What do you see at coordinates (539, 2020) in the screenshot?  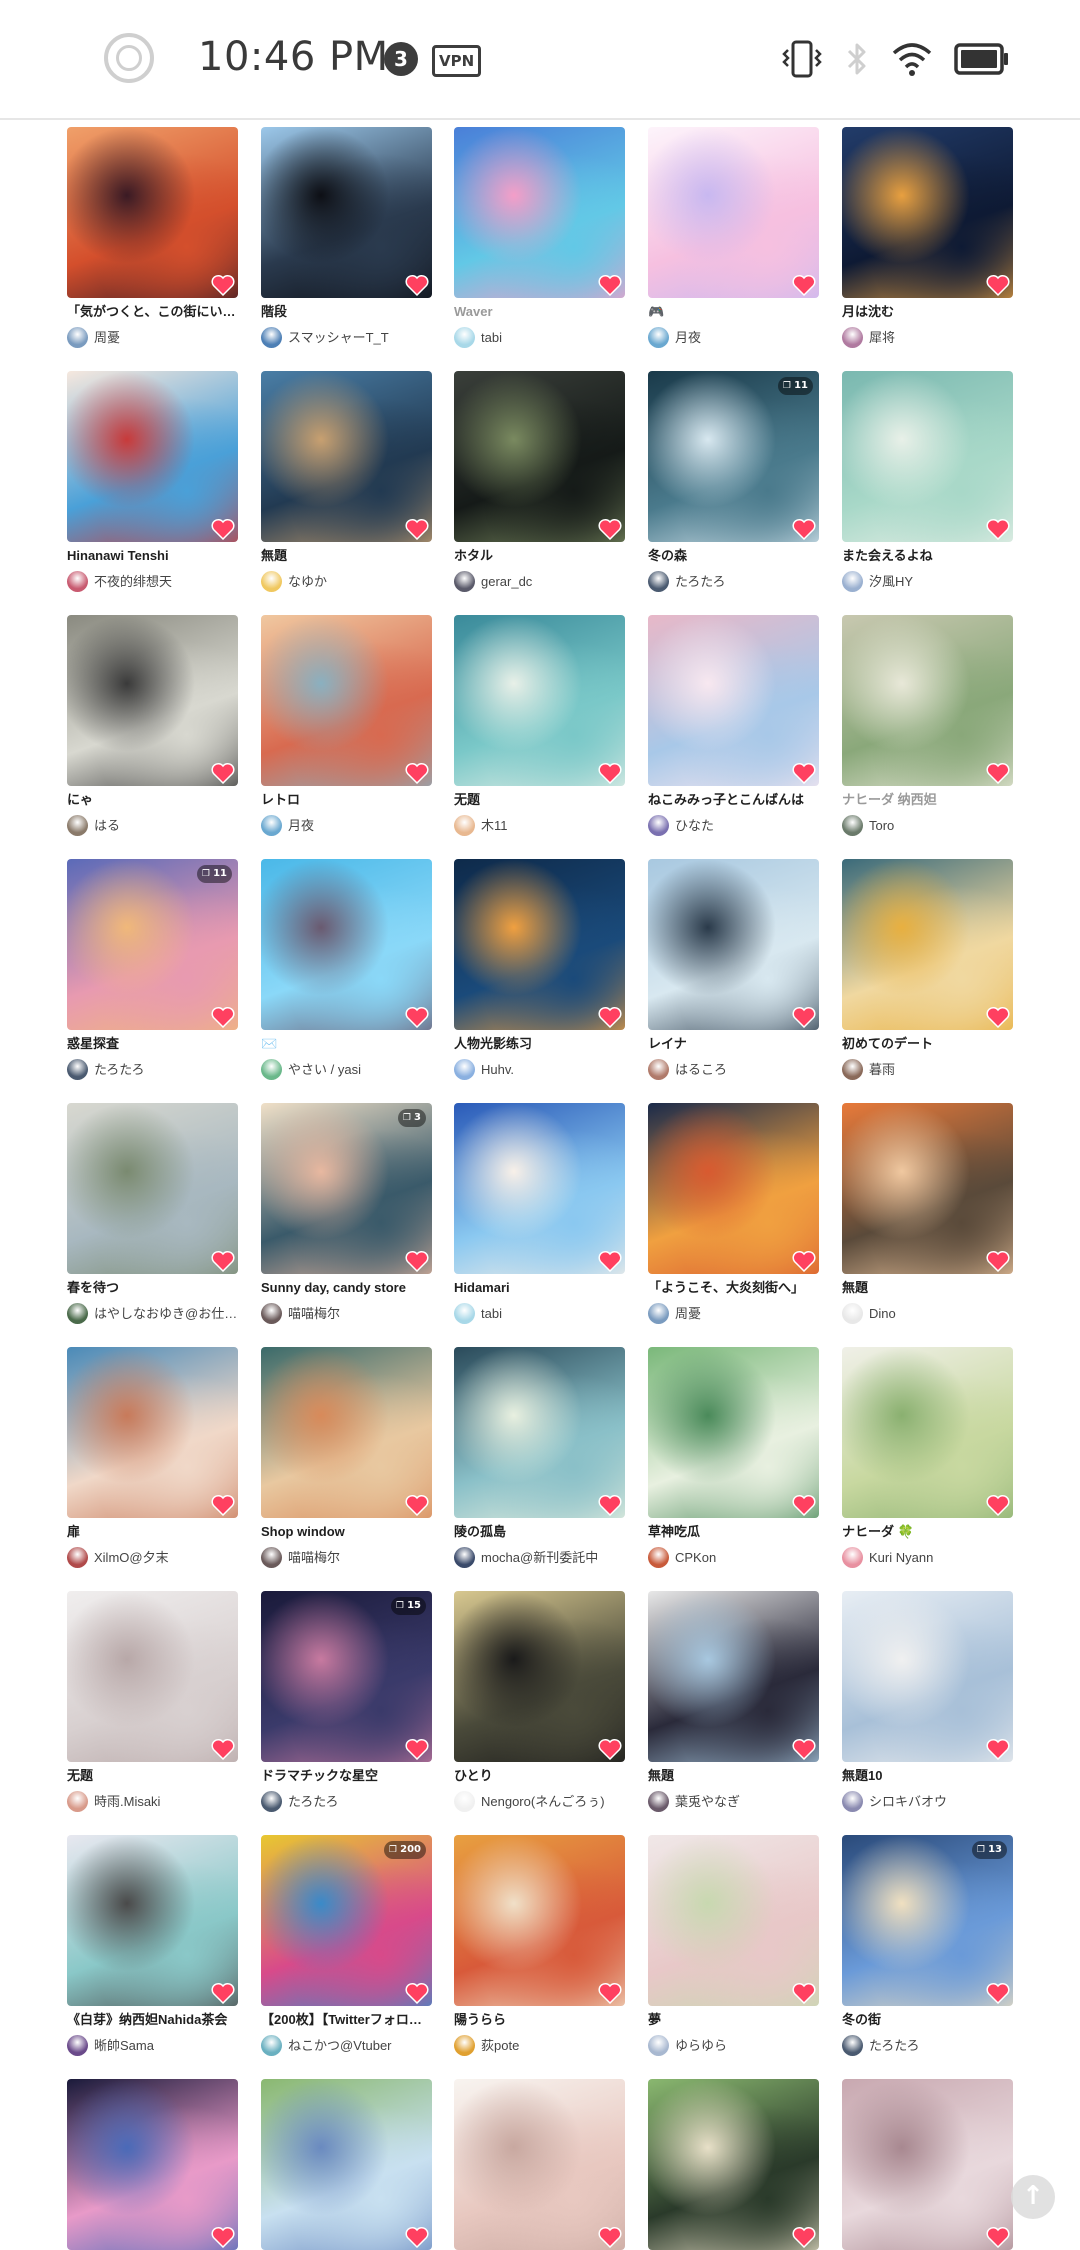 I see `artwork-title: 陽うらら` at bounding box center [539, 2020].